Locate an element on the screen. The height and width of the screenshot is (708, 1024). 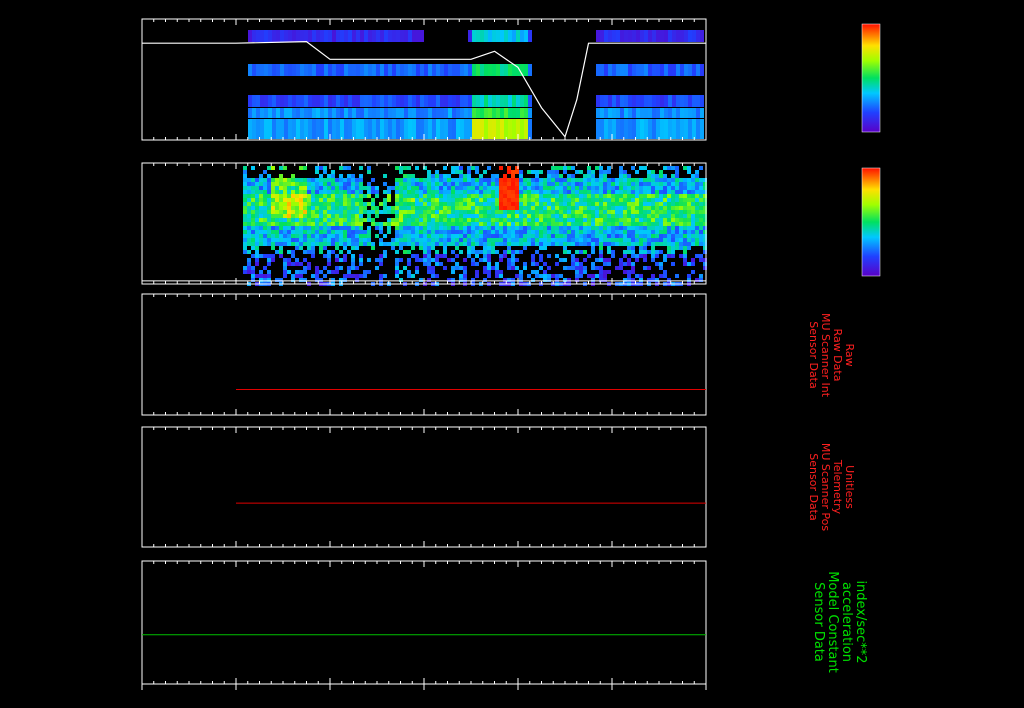
ytick: 3.1e+01 is located at coordinates (104, 19).